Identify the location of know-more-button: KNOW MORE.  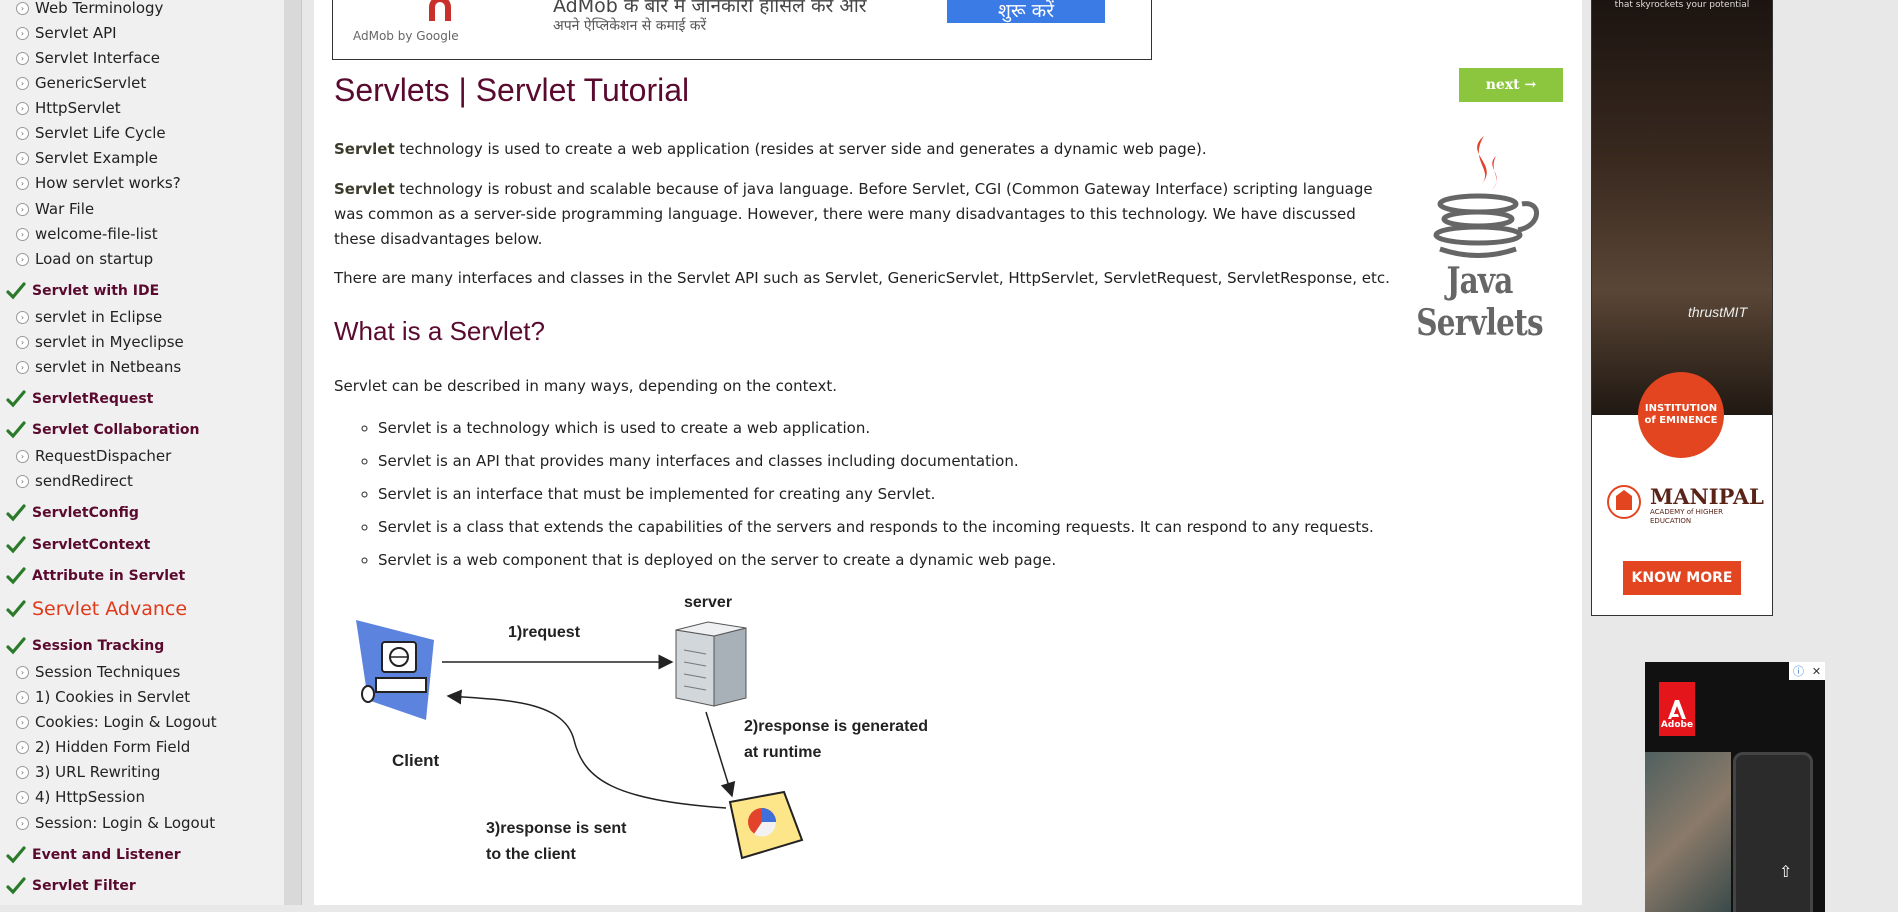
(1682, 578).